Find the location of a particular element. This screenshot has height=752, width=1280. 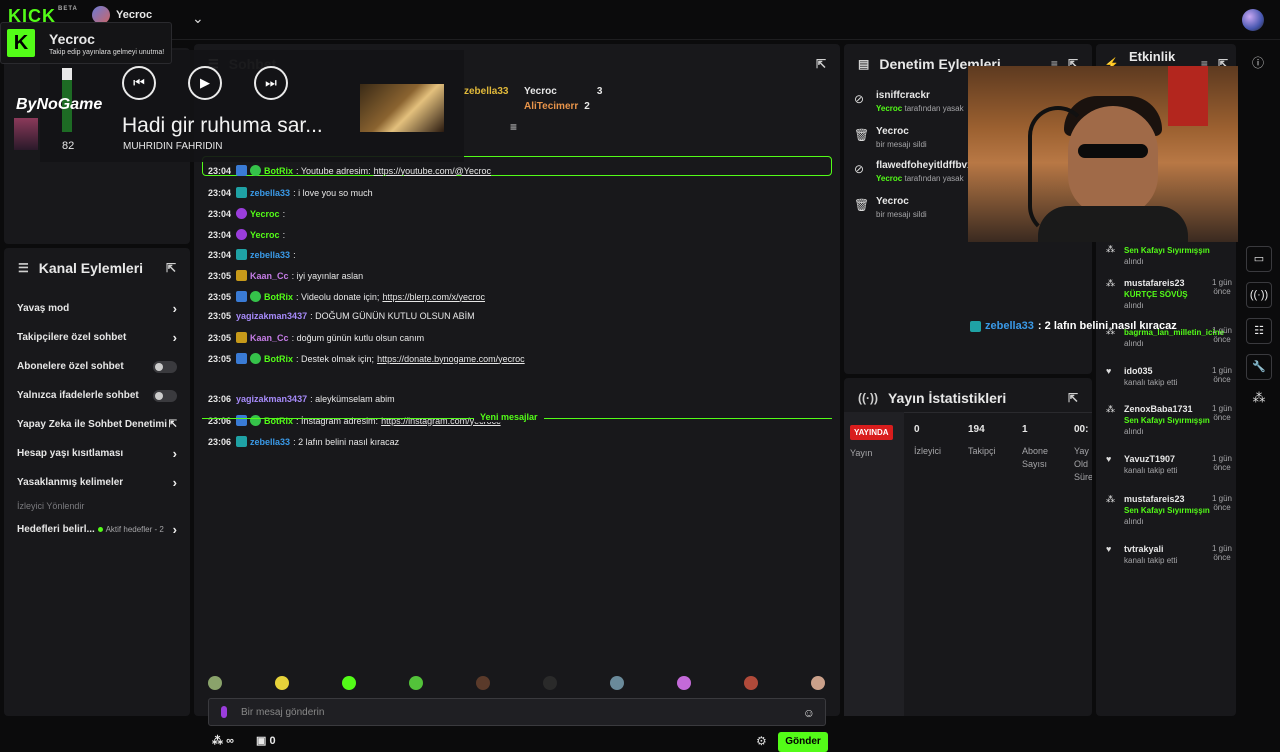

channel-action-item: Yapay Zeka ile Sohbet Denetimi ⇱ is located at coordinates (97, 424).